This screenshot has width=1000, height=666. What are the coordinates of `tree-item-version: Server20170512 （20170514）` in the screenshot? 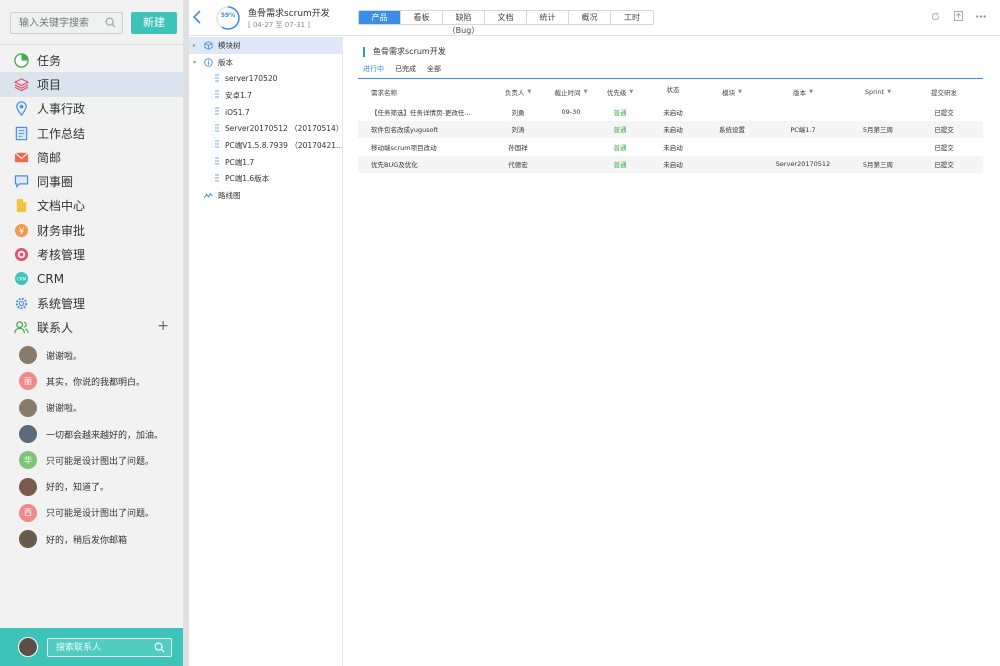 It's located at (265, 128).